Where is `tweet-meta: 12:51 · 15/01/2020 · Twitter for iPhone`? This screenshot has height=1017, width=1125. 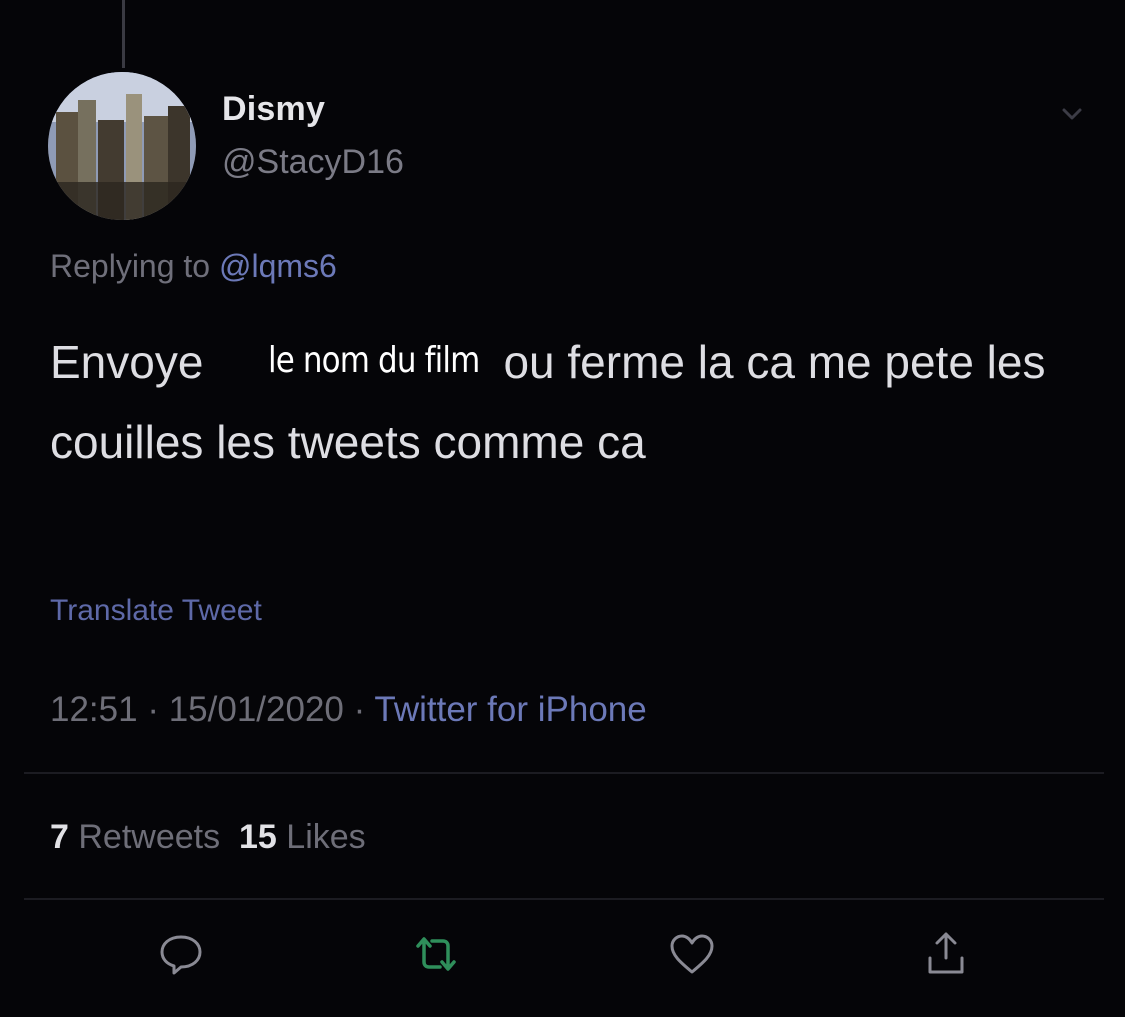 tweet-meta: 12:51 · 15/01/2020 · Twitter for iPhone is located at coordinates (348, 710).